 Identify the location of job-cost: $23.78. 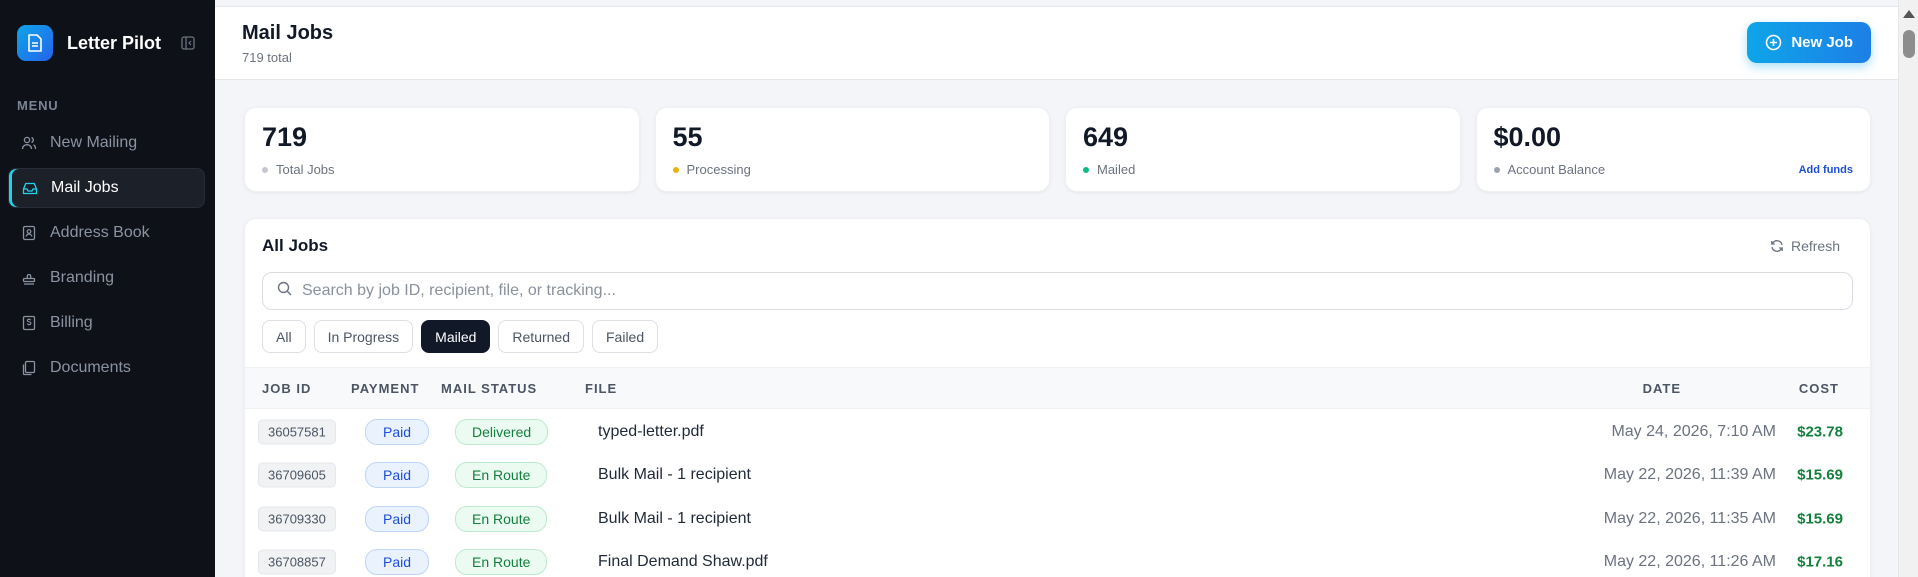
(1820, 432).